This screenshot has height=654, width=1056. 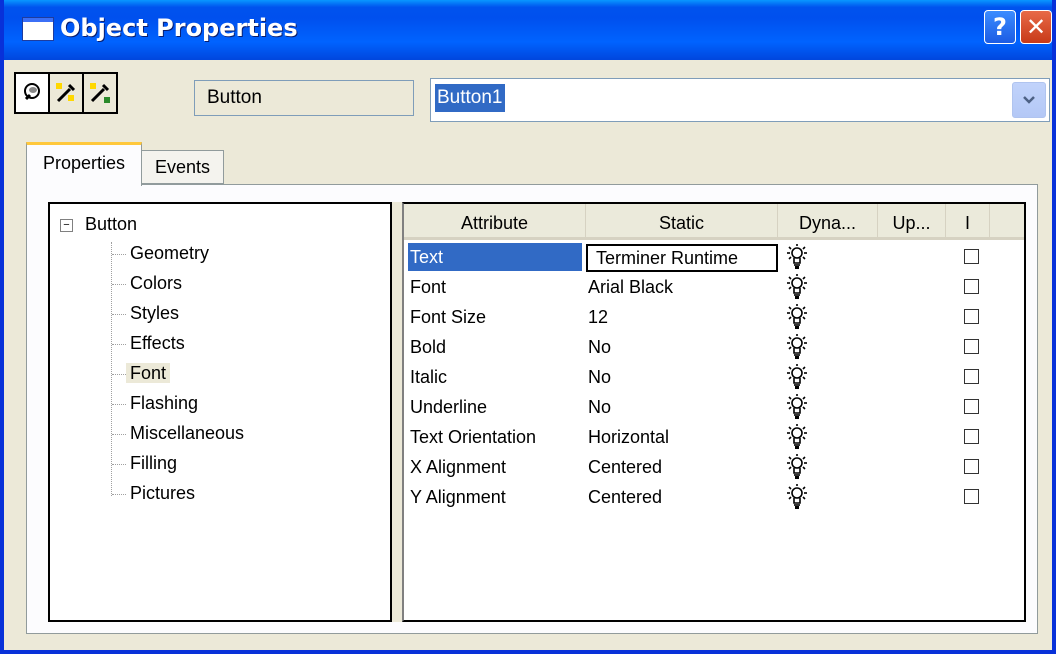 What do you see at coordinates (496, 407) in the screenshot?
I see `attribute-name: Underline` at bounding box center [496, 407].